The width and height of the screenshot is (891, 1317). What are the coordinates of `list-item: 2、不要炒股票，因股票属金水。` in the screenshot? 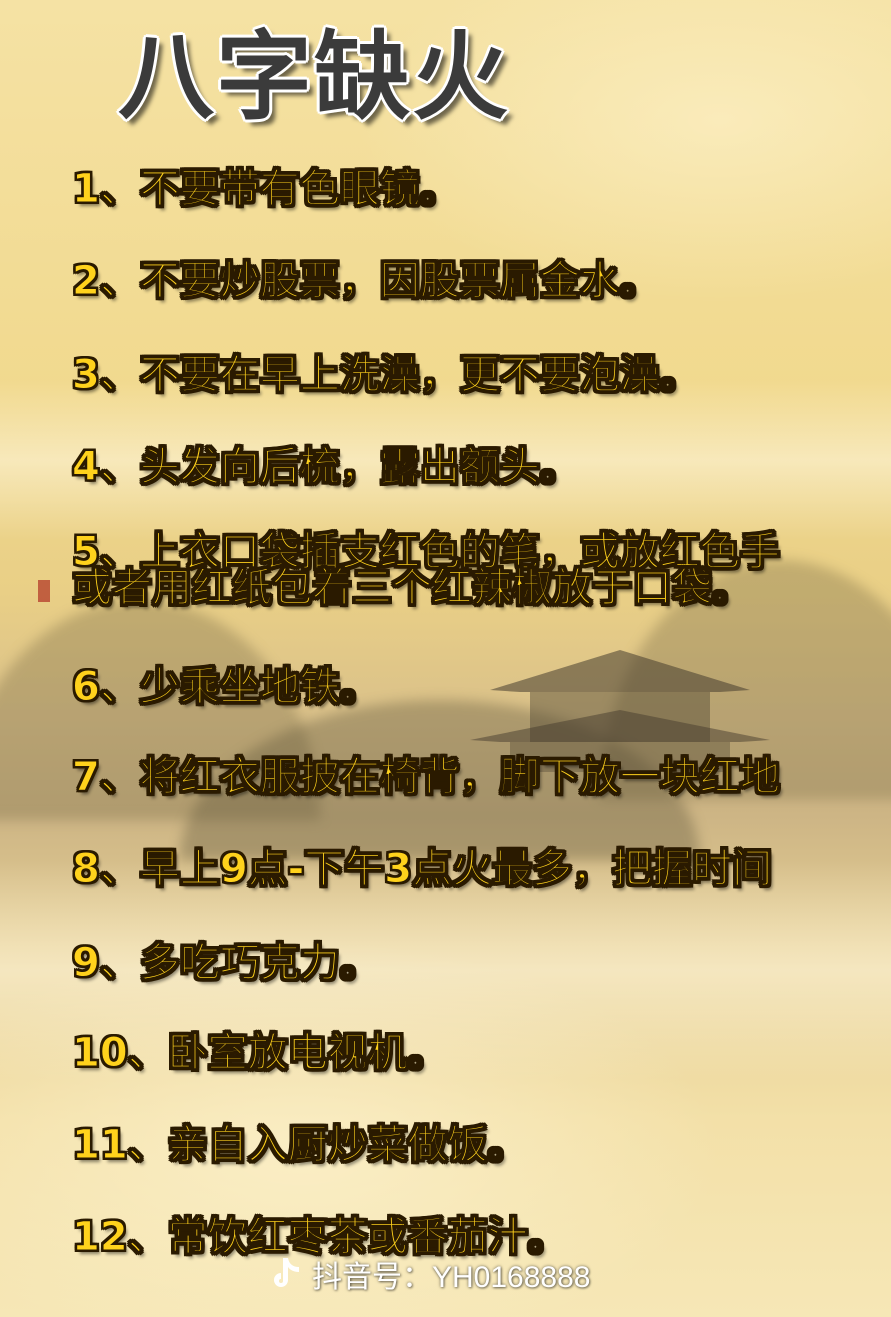 It's located at (366, 281).